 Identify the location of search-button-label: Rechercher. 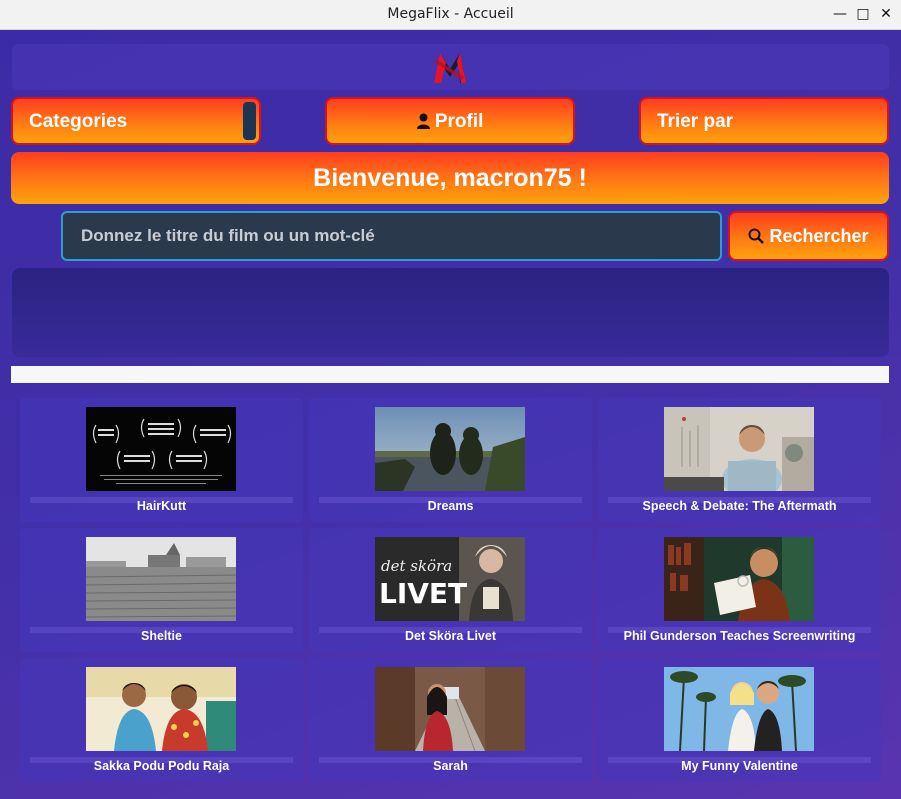
(819, 236).